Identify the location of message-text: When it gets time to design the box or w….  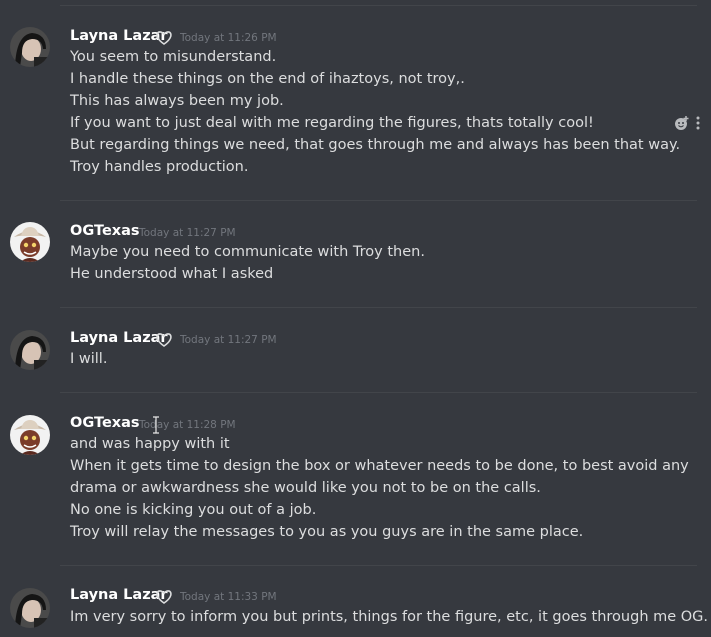
(379, 466).